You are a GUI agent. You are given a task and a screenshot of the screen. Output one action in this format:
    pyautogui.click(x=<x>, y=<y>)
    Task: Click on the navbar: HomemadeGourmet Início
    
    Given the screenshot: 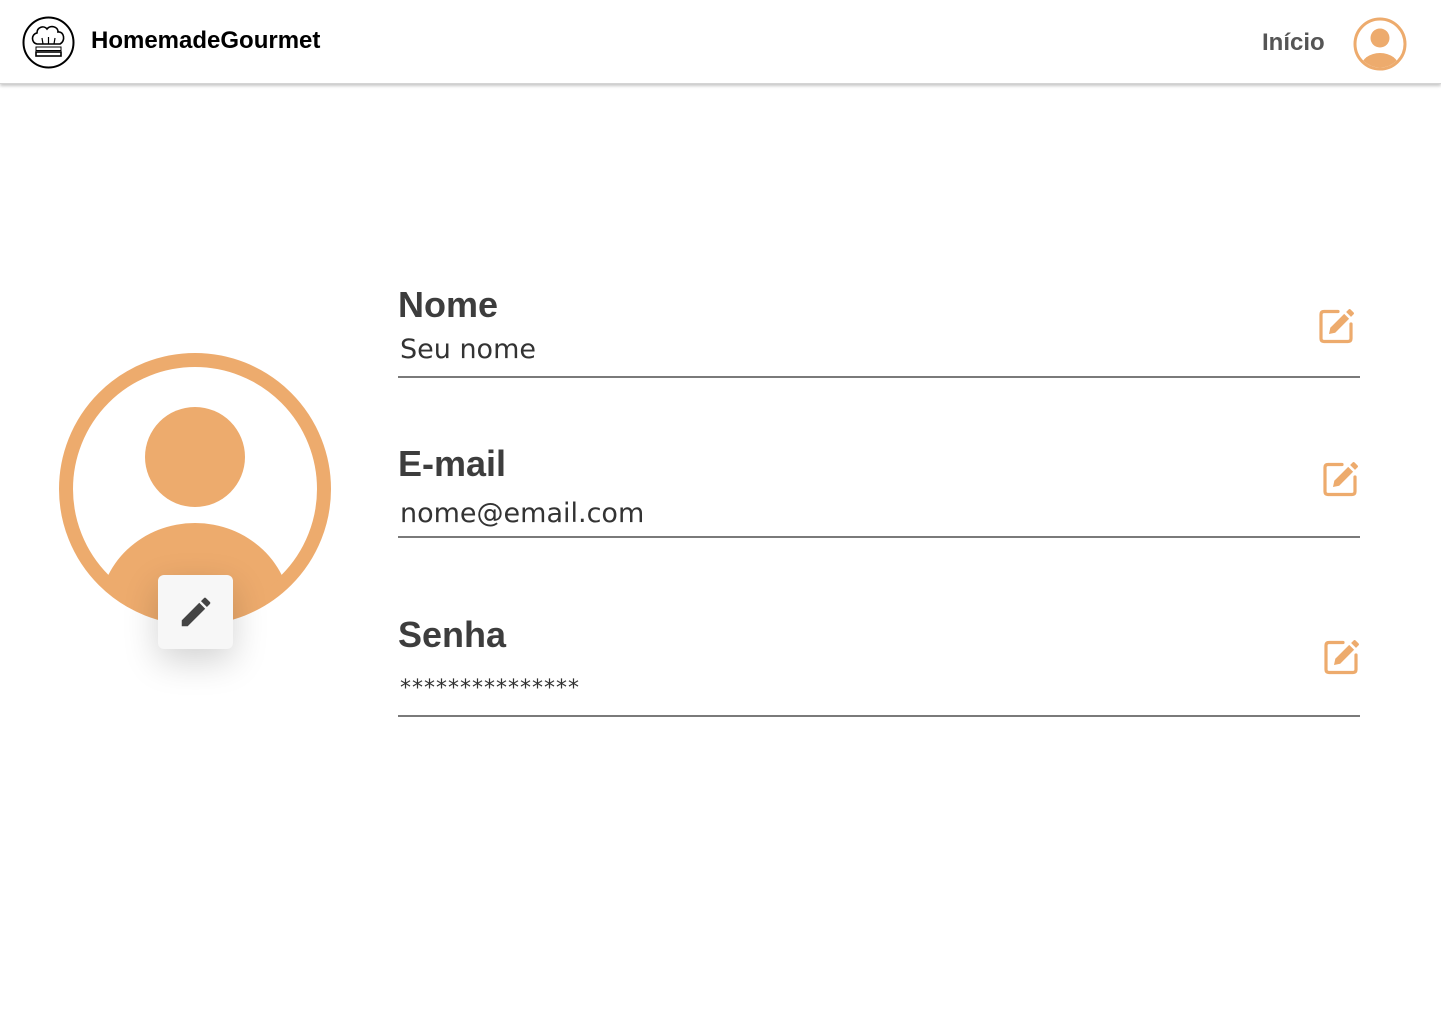 What is the action you would take?
    pyautogui.click(x=720, y=42)
    